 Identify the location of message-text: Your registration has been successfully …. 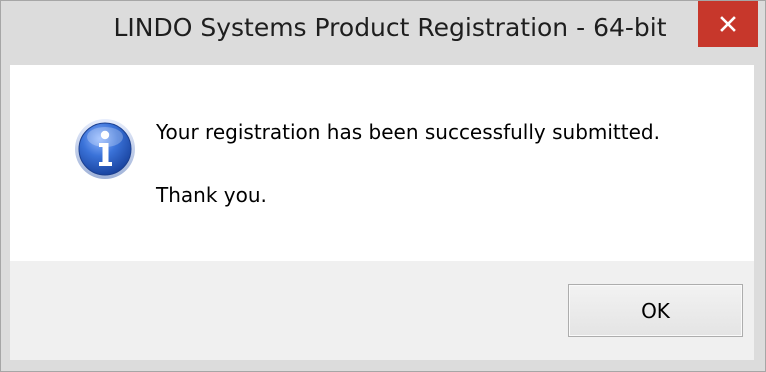
(408, 132).